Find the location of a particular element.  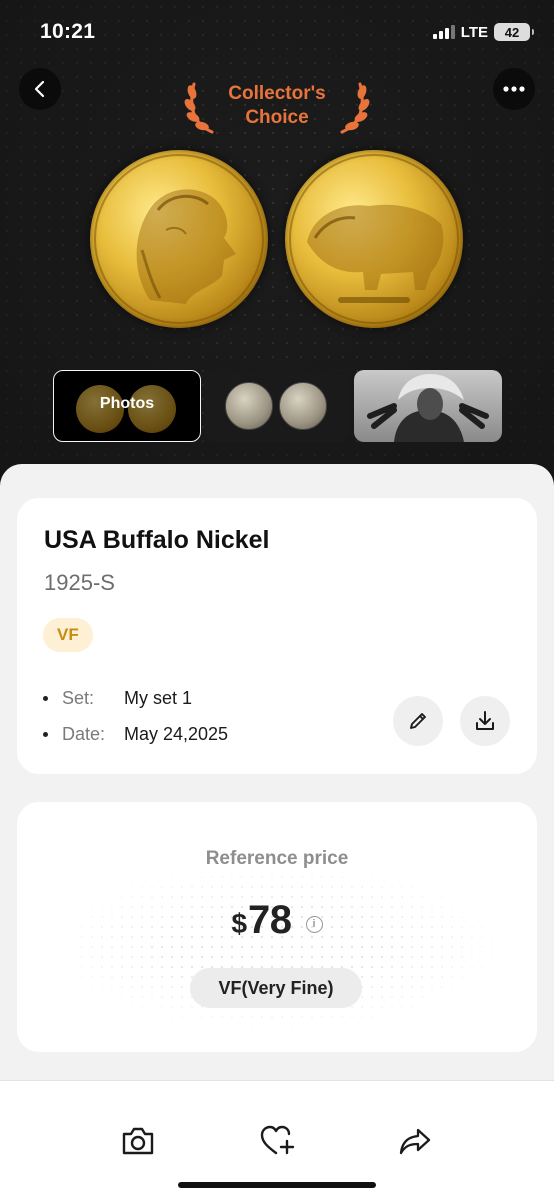

share-icon is located at coordinates (415, 1141).